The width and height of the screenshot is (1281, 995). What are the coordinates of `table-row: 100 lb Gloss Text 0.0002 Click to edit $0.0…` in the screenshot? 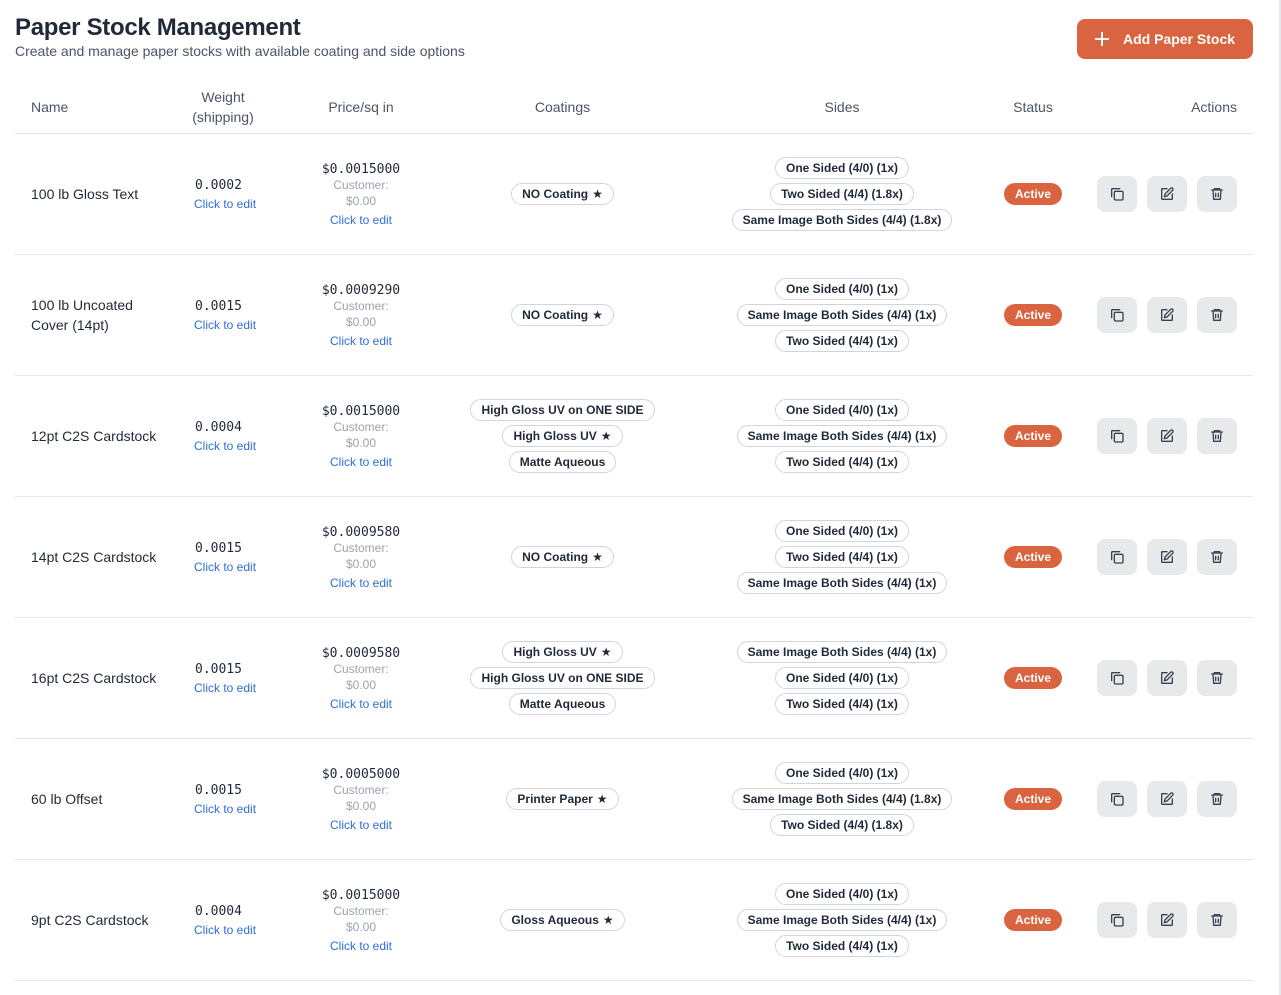 It's located at (634, 194).